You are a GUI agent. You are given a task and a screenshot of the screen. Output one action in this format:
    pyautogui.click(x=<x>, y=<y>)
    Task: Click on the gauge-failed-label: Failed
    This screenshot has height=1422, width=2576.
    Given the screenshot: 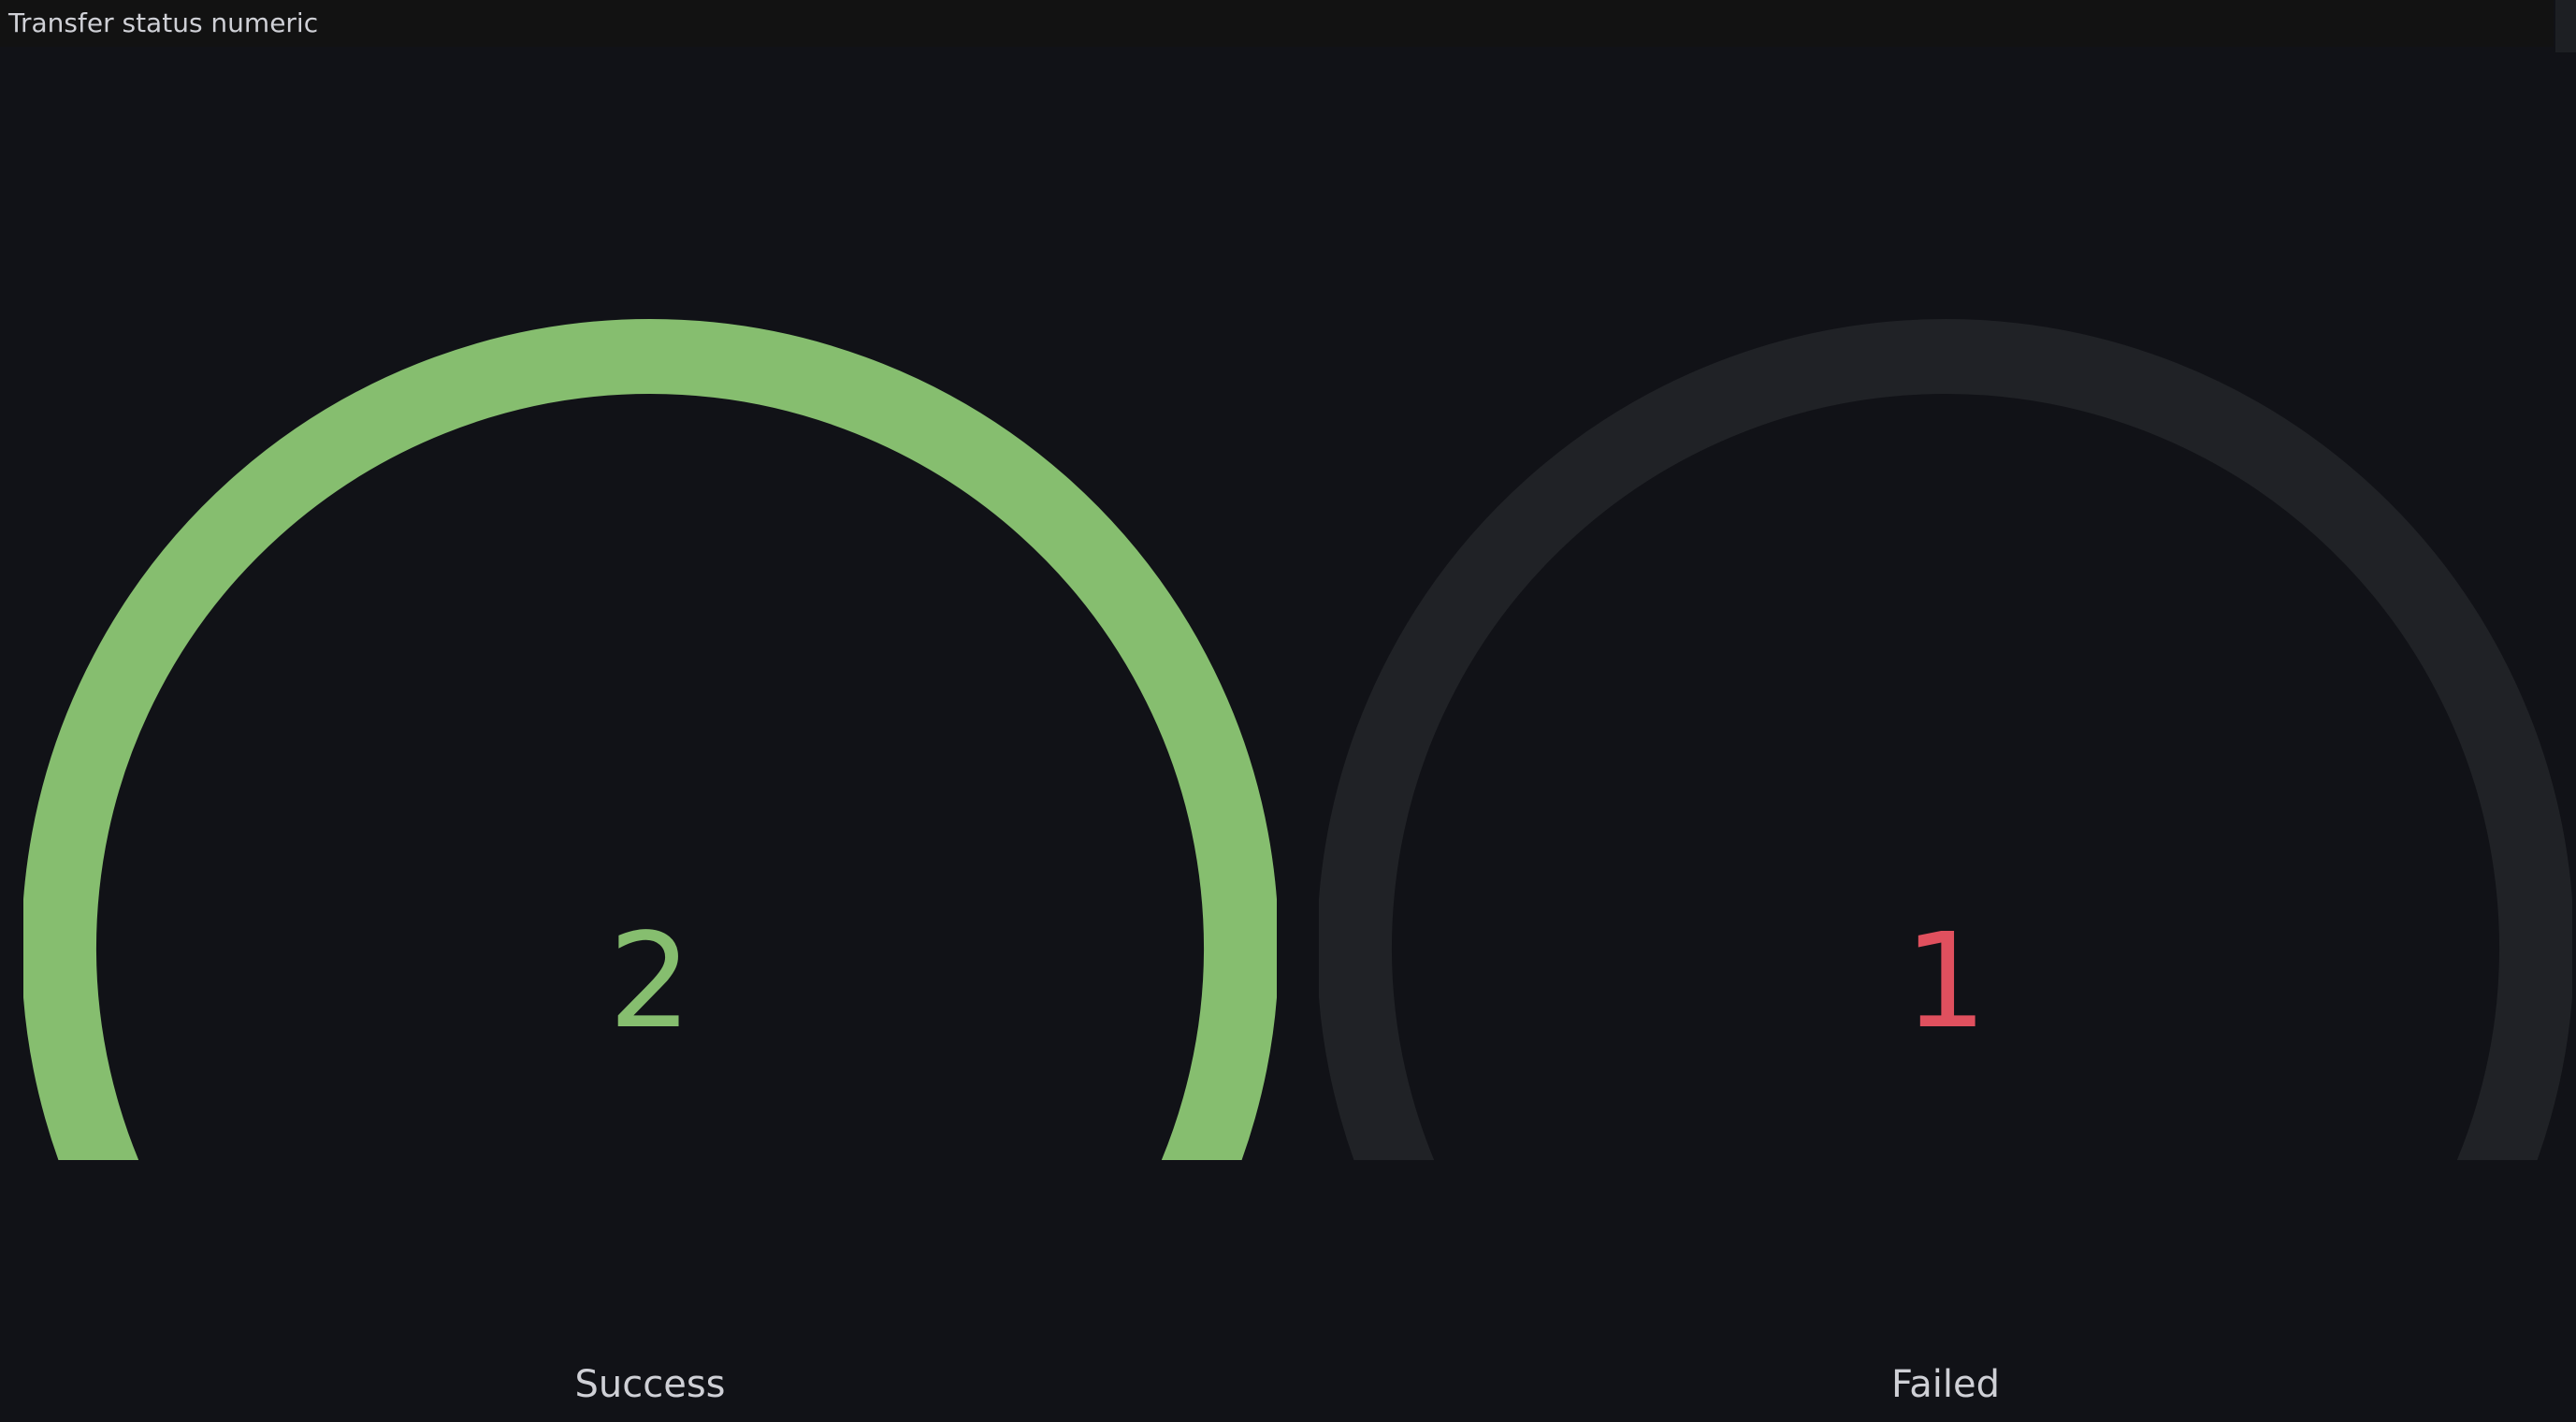 What is the action you would take?
    pyautogui.click(x=1946, y=1384)
    